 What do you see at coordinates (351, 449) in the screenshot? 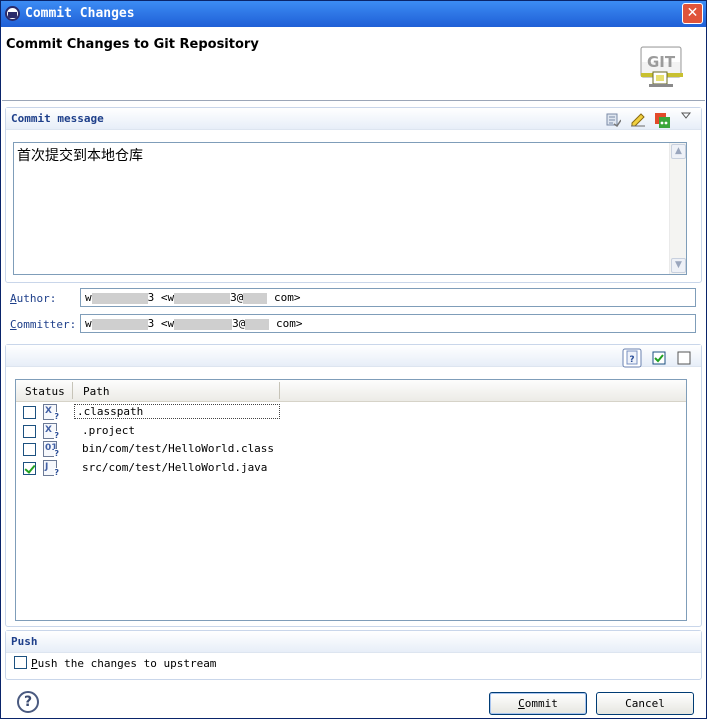
I see `table-row: 01? bin/com/test/HelloWorld.class` at bounding box center [351, 449].